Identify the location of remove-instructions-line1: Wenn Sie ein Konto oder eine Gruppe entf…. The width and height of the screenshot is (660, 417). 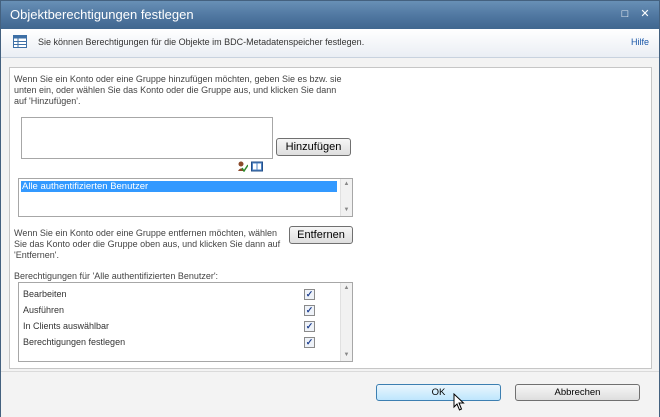
(146, 233).